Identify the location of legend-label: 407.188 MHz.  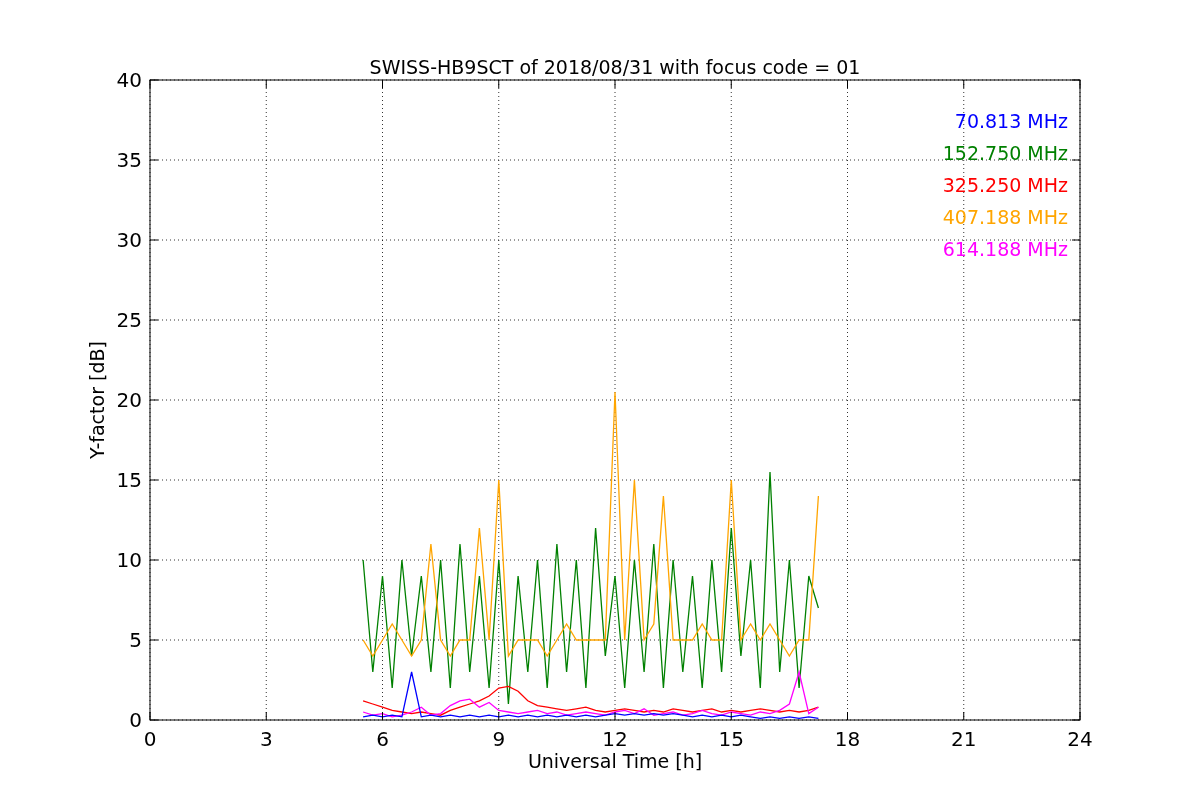
(1005, 217).